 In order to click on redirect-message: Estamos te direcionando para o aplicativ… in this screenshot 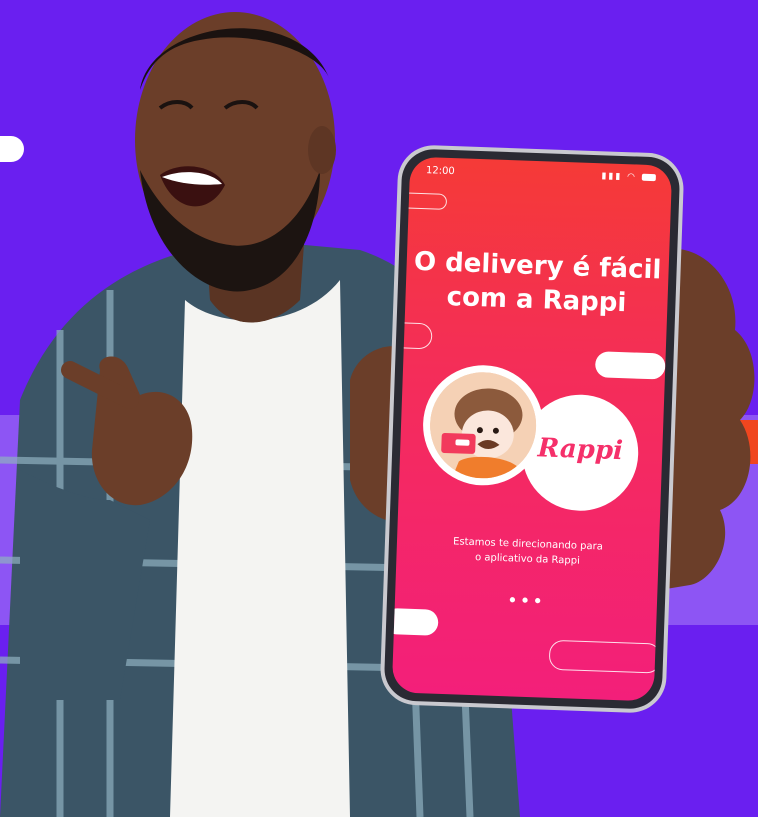, I will do `click(527, 551)`.